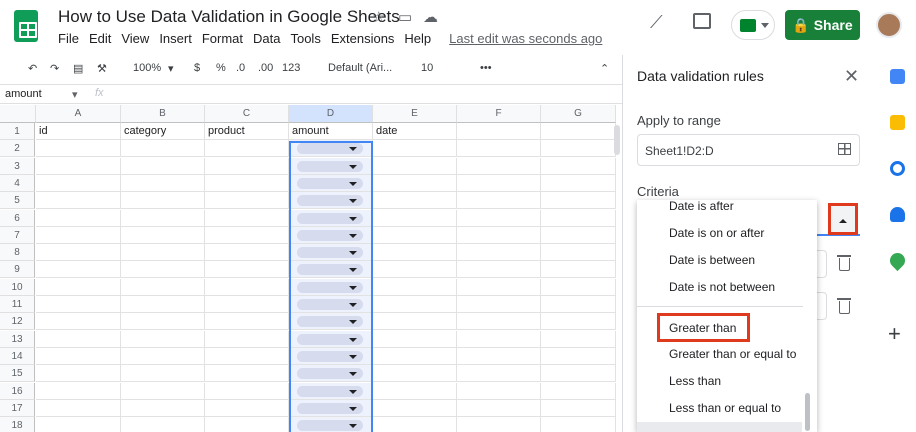  What do you see at coordinates (17, 408) in the screenshot?
I see `row-header: 17` at bounding box center [17, 408].